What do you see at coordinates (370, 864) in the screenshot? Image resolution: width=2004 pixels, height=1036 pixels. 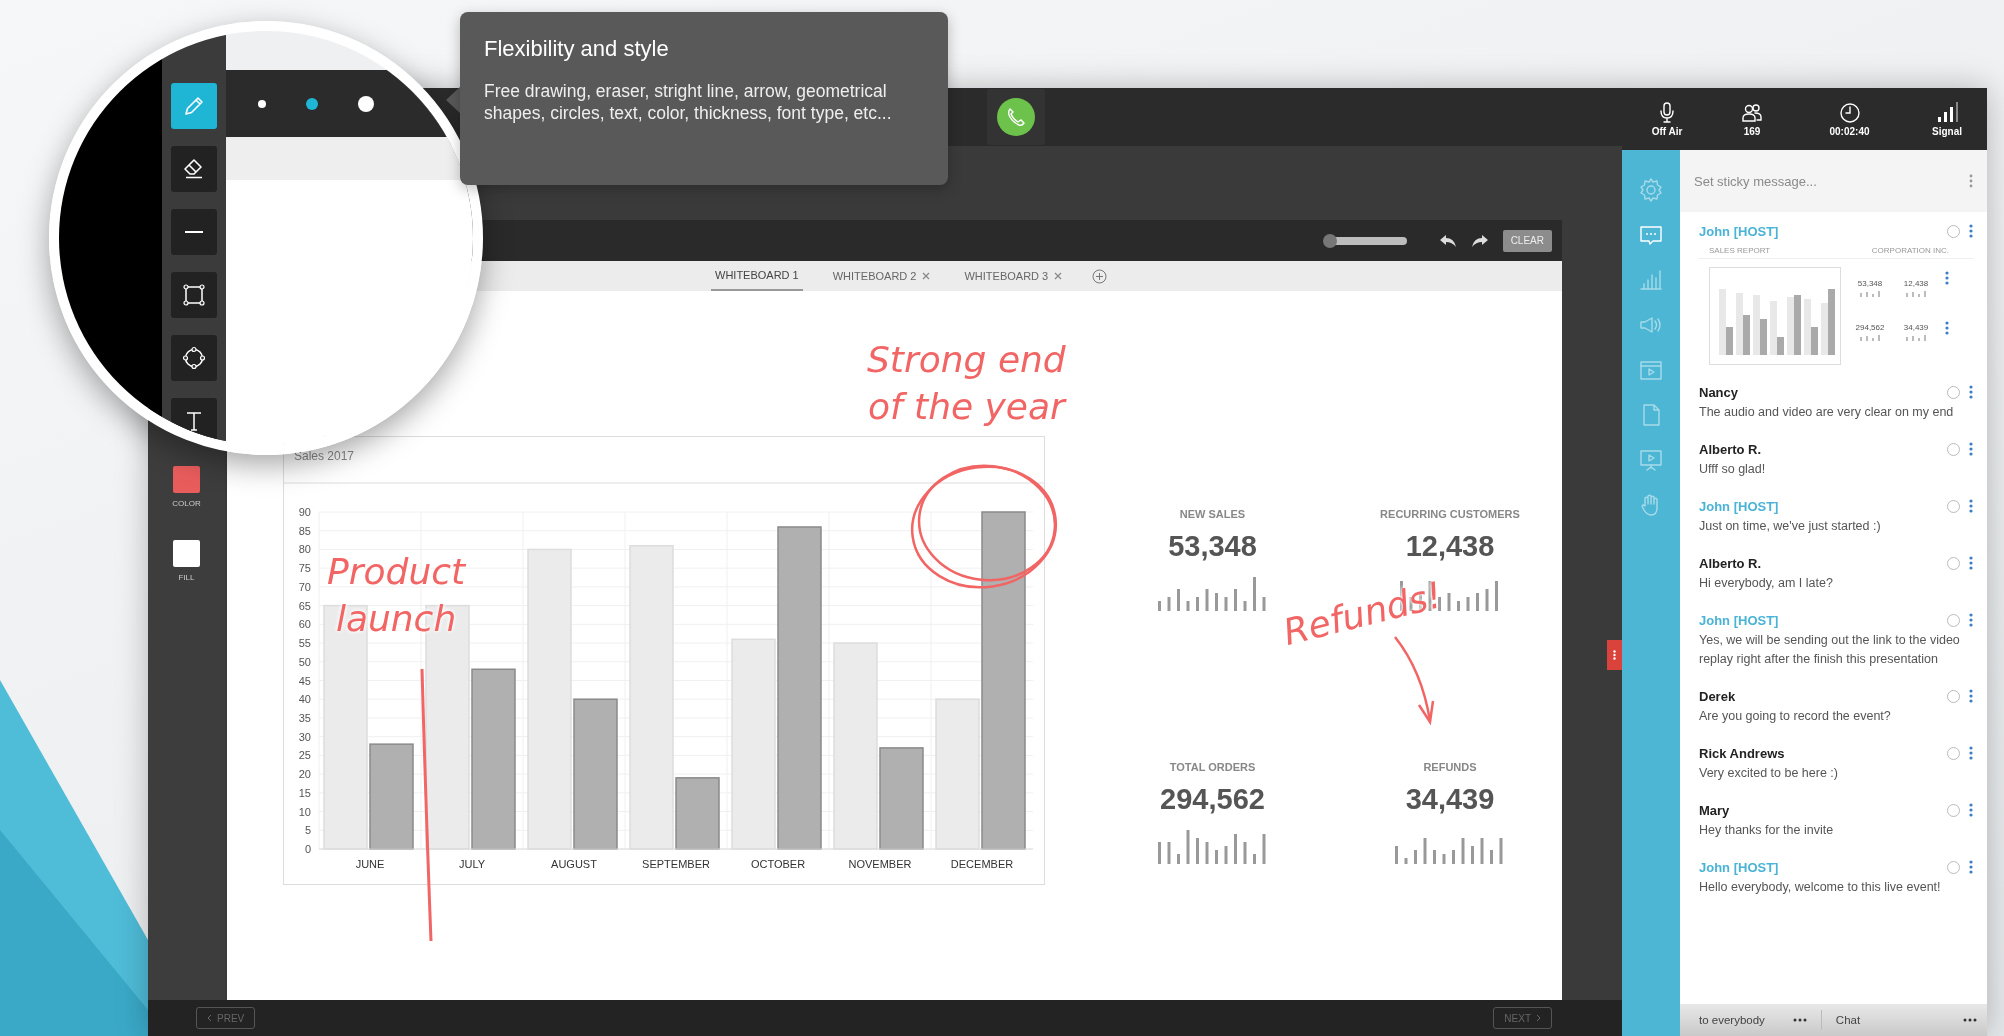 I see `axis-label: JUNE` at bounding box center [370, 864].